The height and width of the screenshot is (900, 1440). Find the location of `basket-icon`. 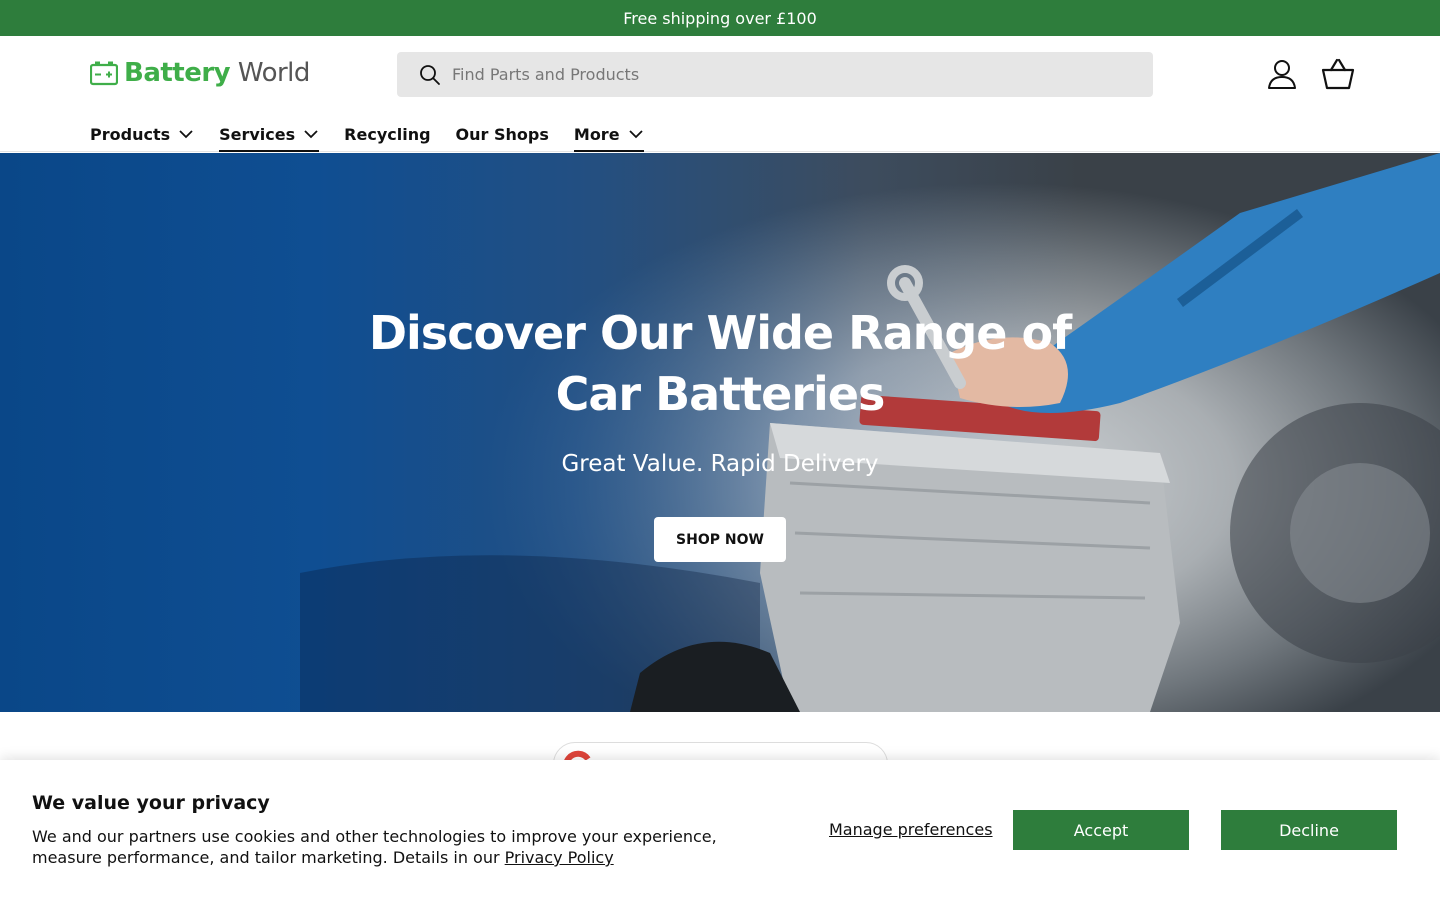

basket-icon is located at coordinates (1338, 74).